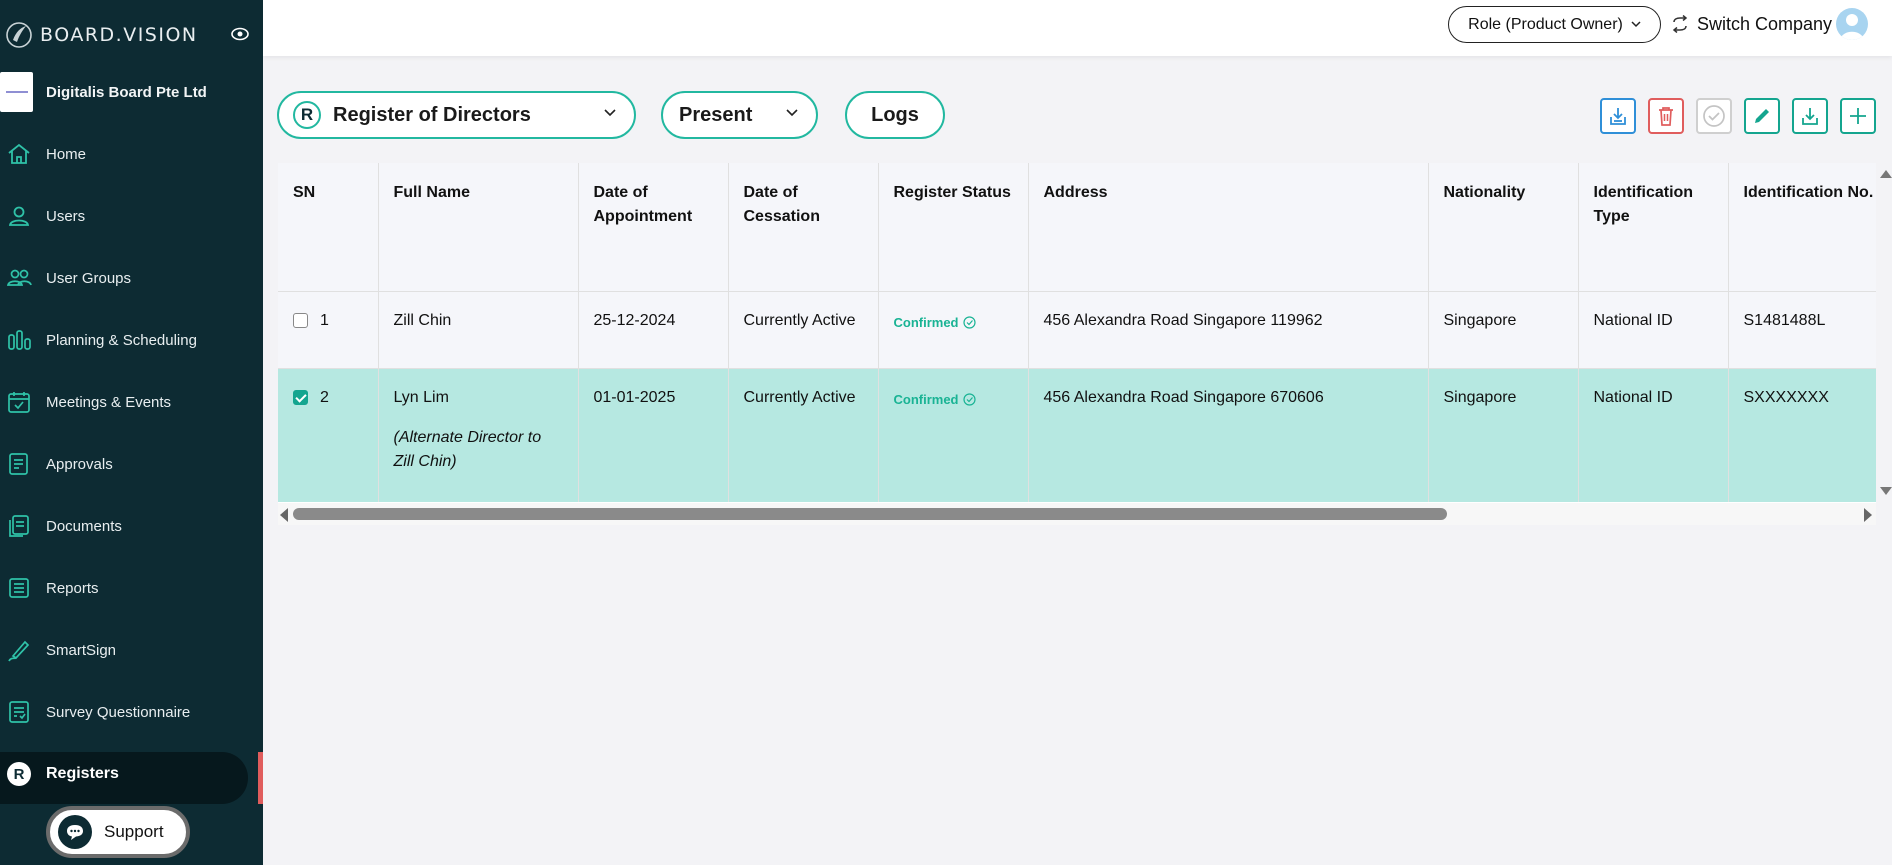 This screenshot has height=865, width=1892. Describe the element at coordinates (324, 397) in the screenshot. I see `row-sn: 2` at that location.